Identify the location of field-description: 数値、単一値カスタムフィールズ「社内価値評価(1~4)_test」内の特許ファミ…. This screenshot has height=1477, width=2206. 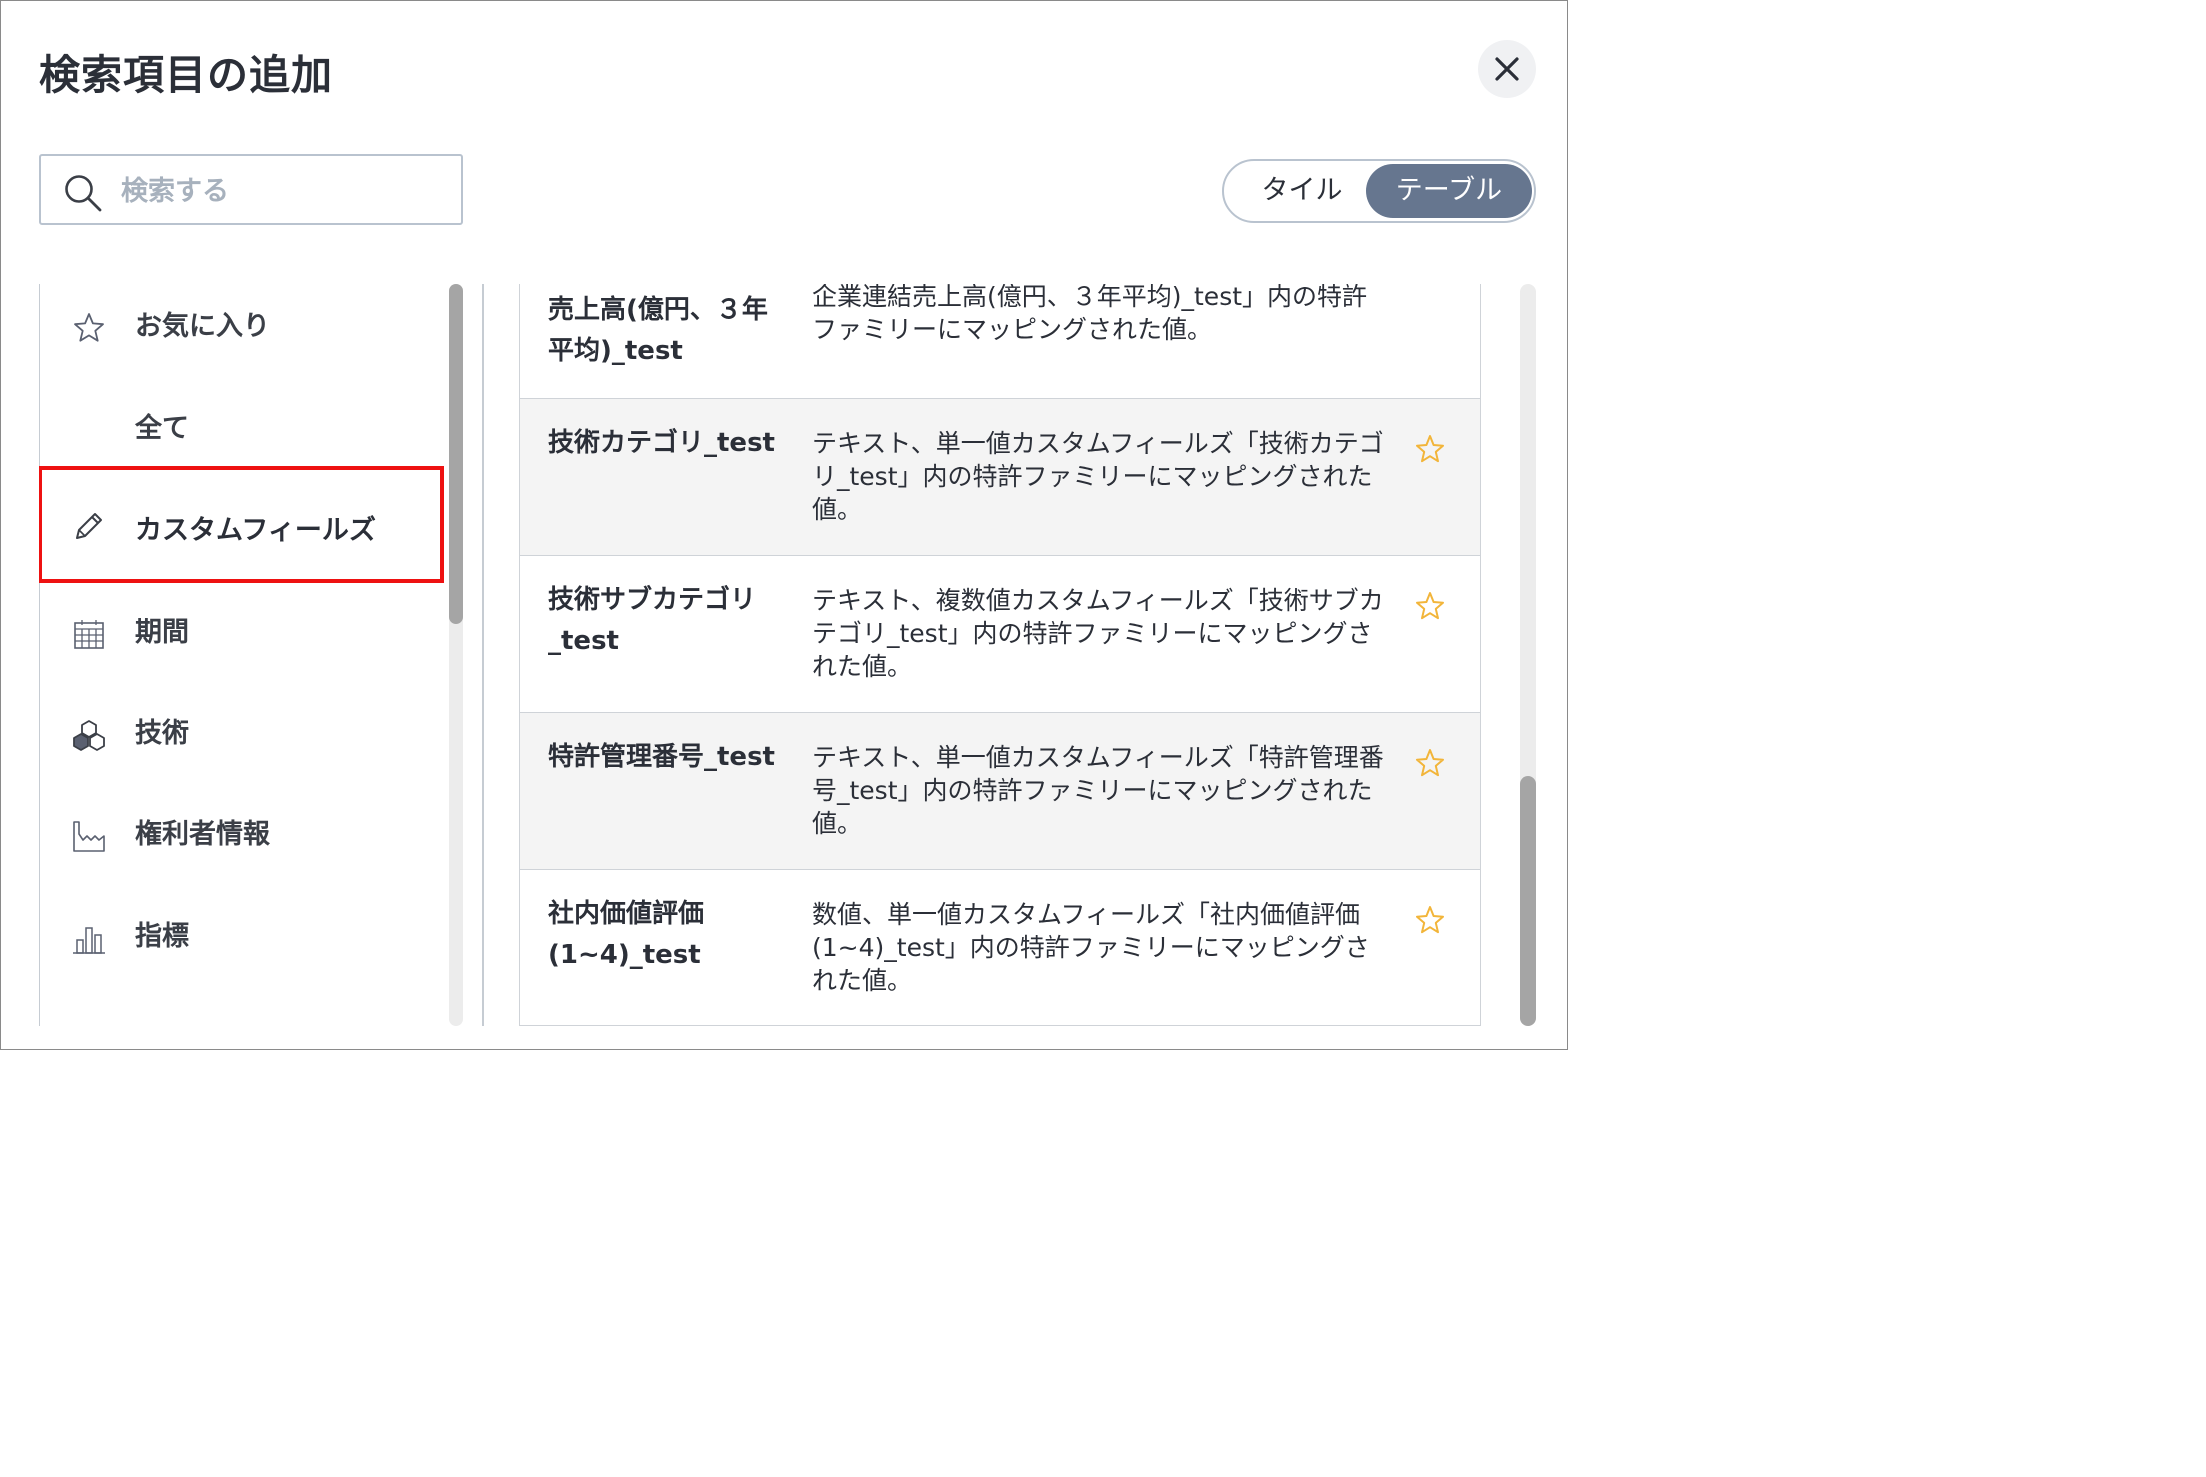
(1091, 947).